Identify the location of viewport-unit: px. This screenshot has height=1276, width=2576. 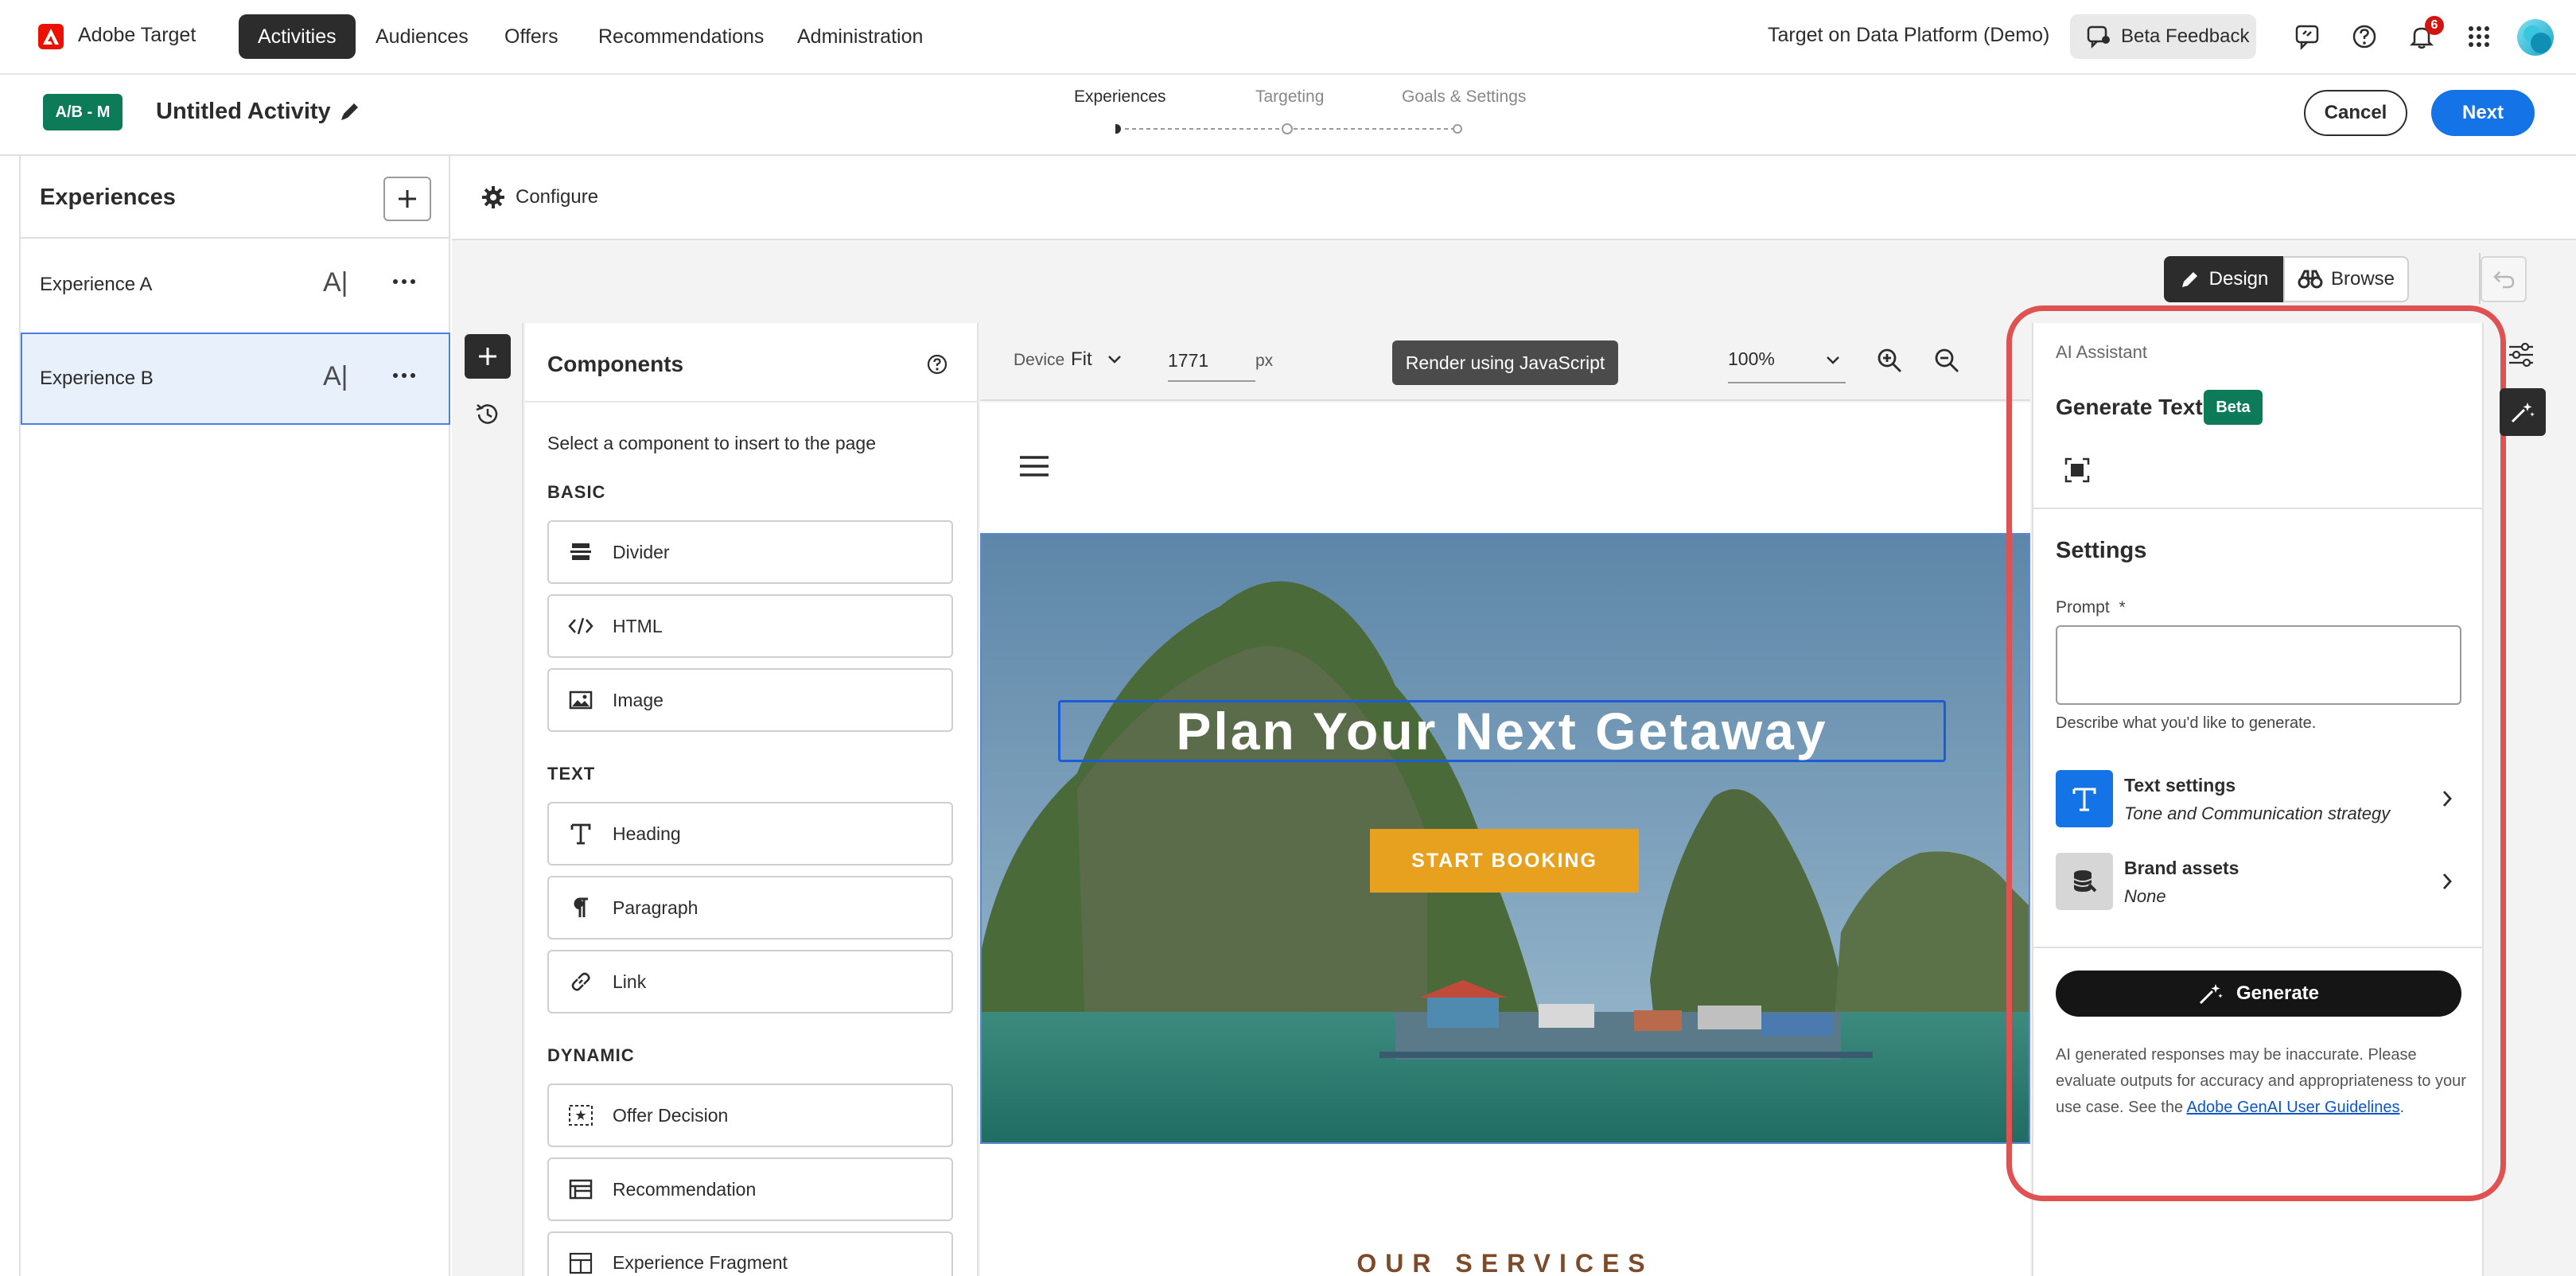
(1265, 361).